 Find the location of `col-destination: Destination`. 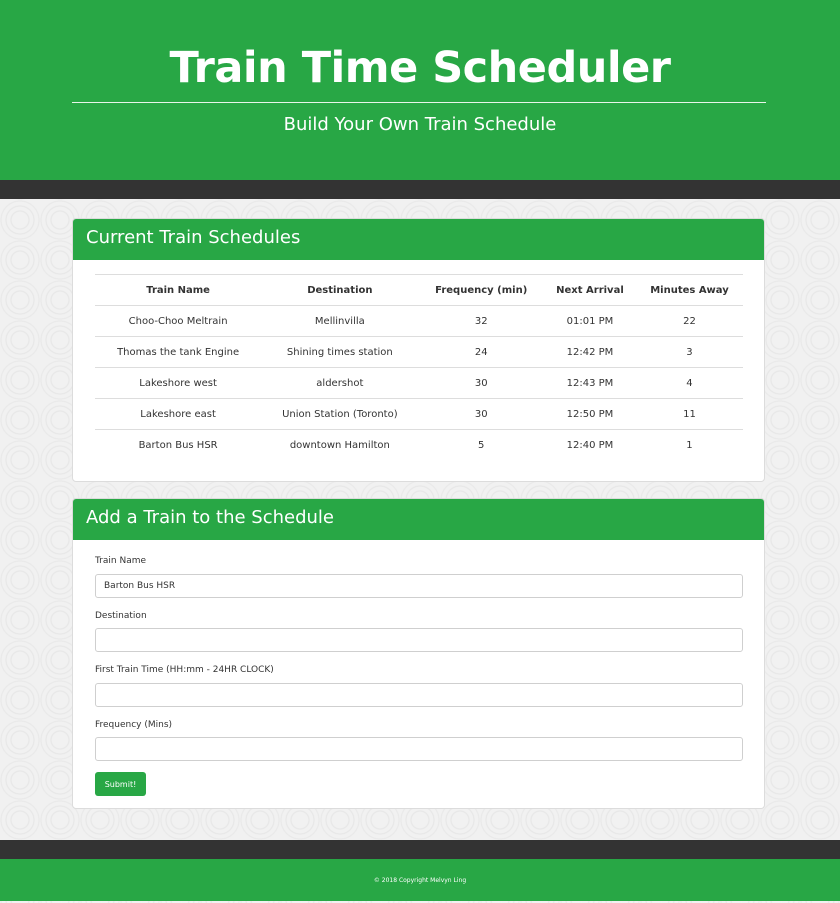

col-destination: Destination is located at coordinates (340, 290).